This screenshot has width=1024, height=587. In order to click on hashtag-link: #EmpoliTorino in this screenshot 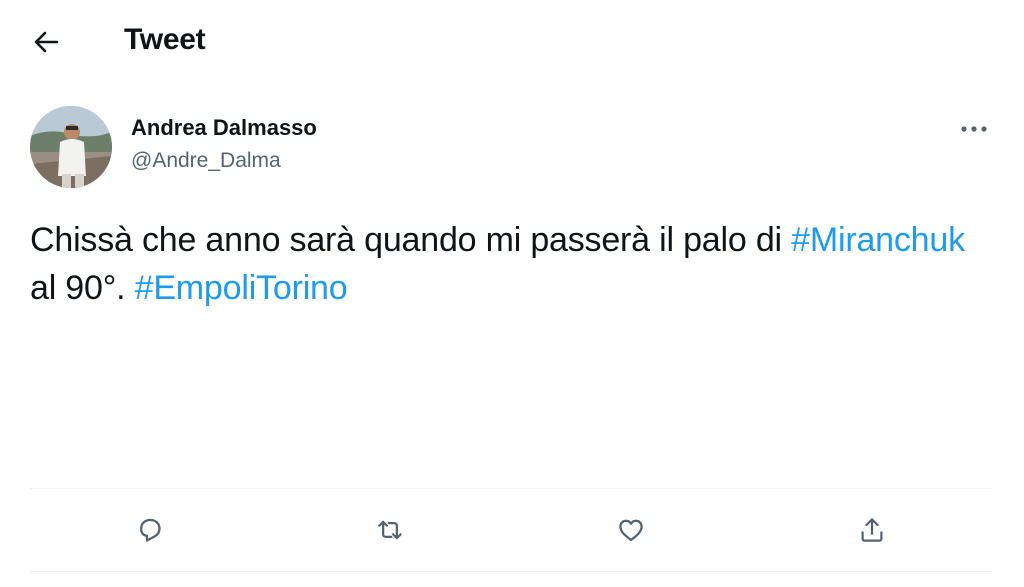, I will do `click(241, 288)`.